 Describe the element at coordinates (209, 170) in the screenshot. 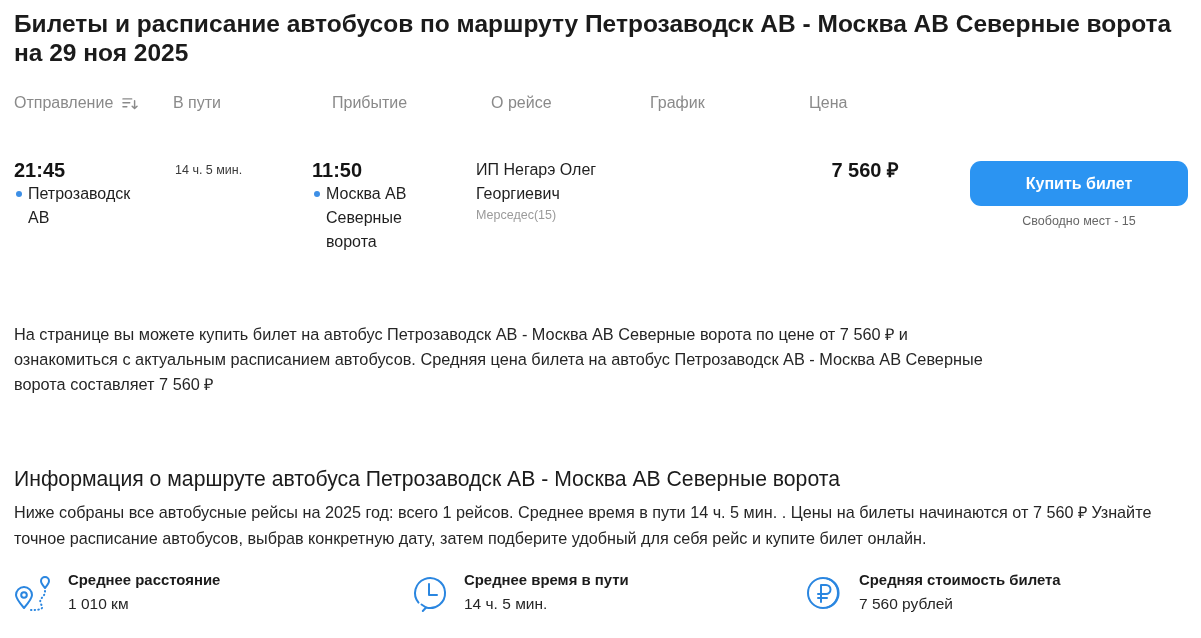

I see `trip-duration: 14 ч. 5 мин.` at that location.